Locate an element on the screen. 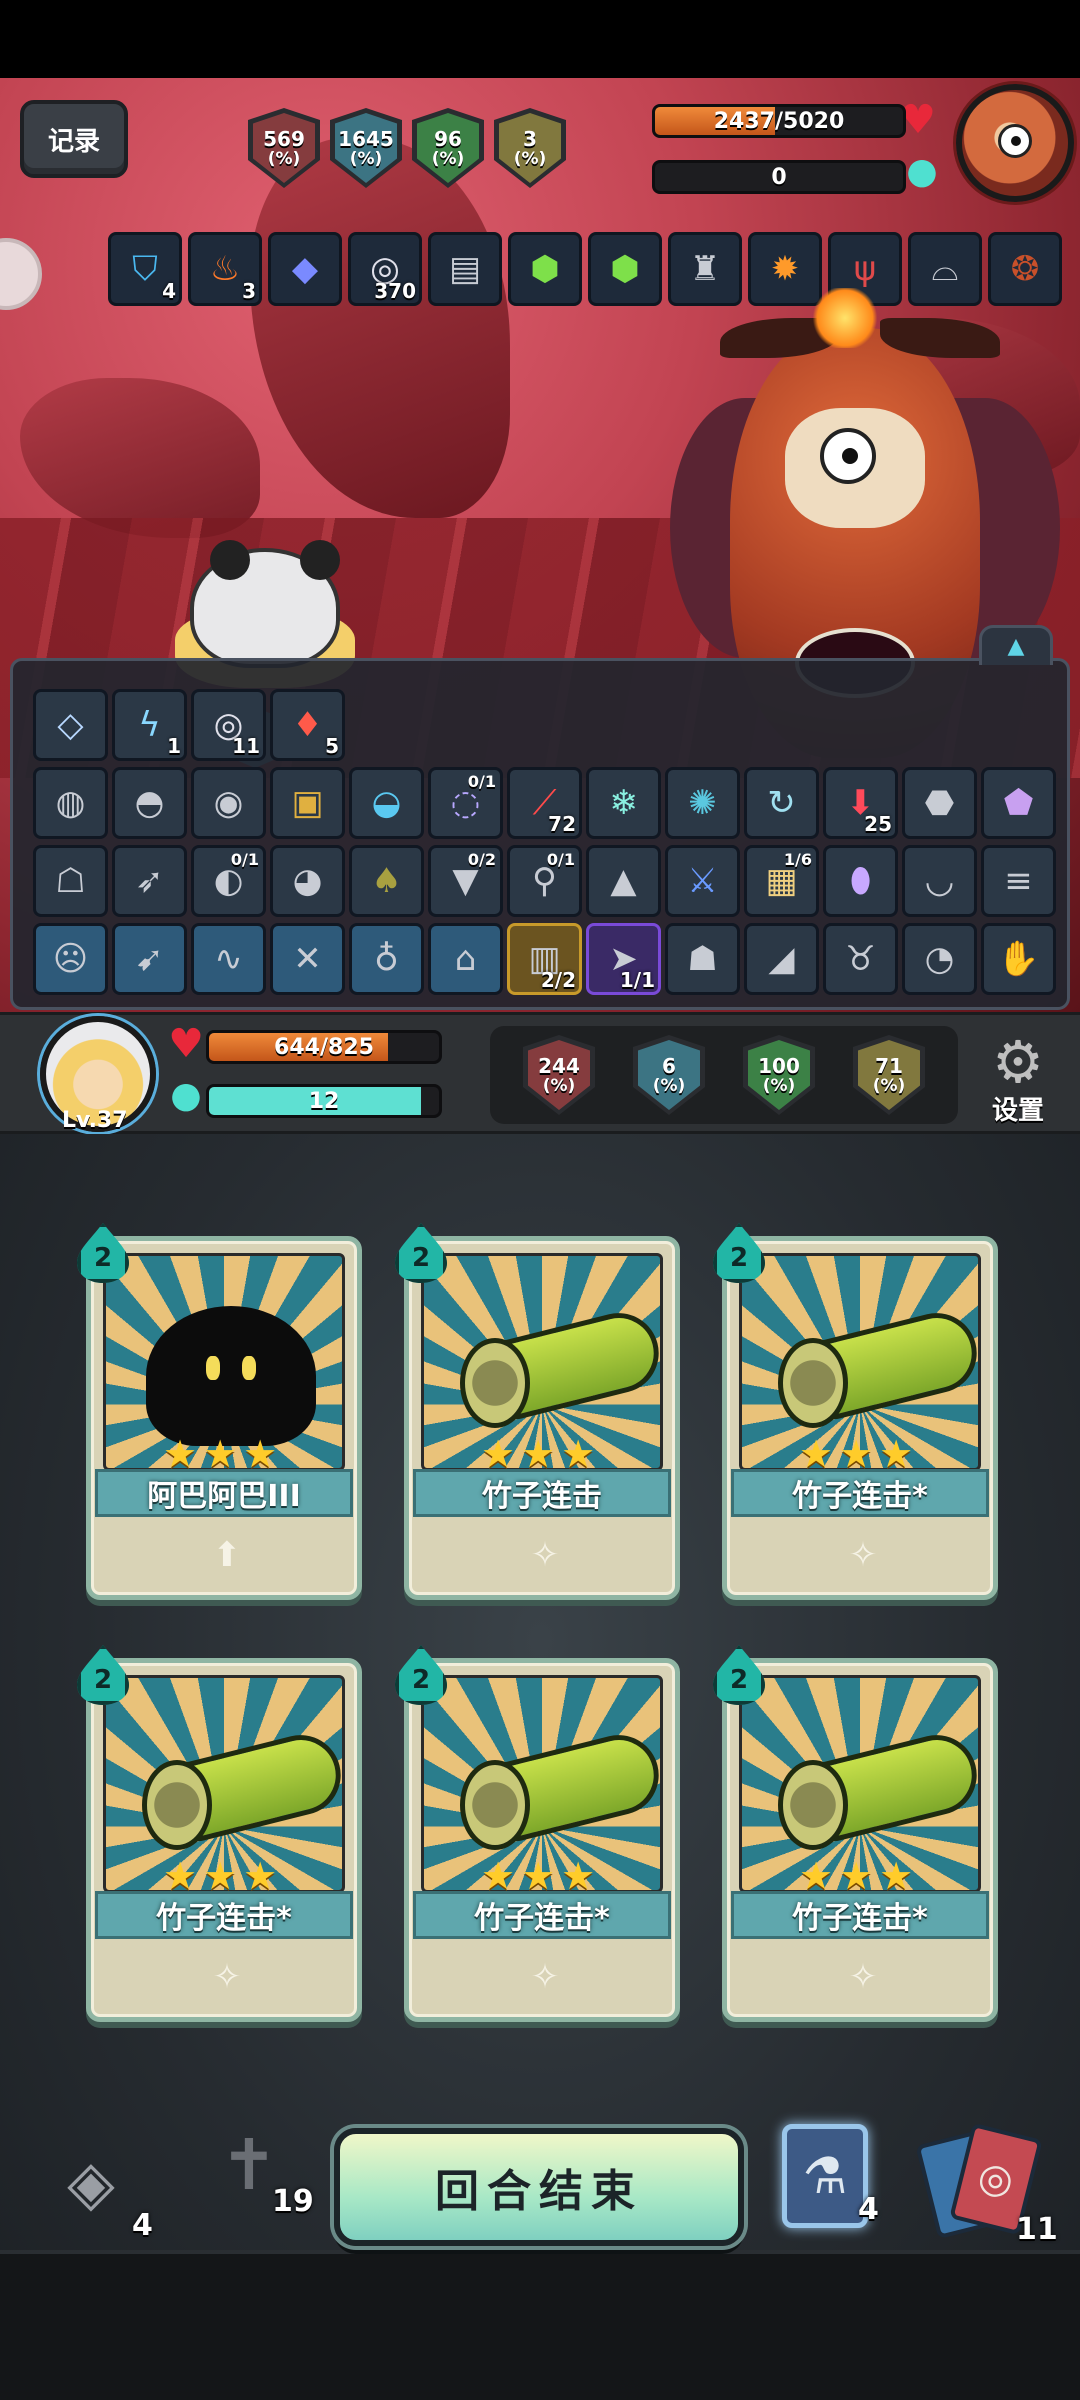 This screenshot has height=2400, width=1080. item-slot: ▦ 1/6 is located at coordinates (781, 881).